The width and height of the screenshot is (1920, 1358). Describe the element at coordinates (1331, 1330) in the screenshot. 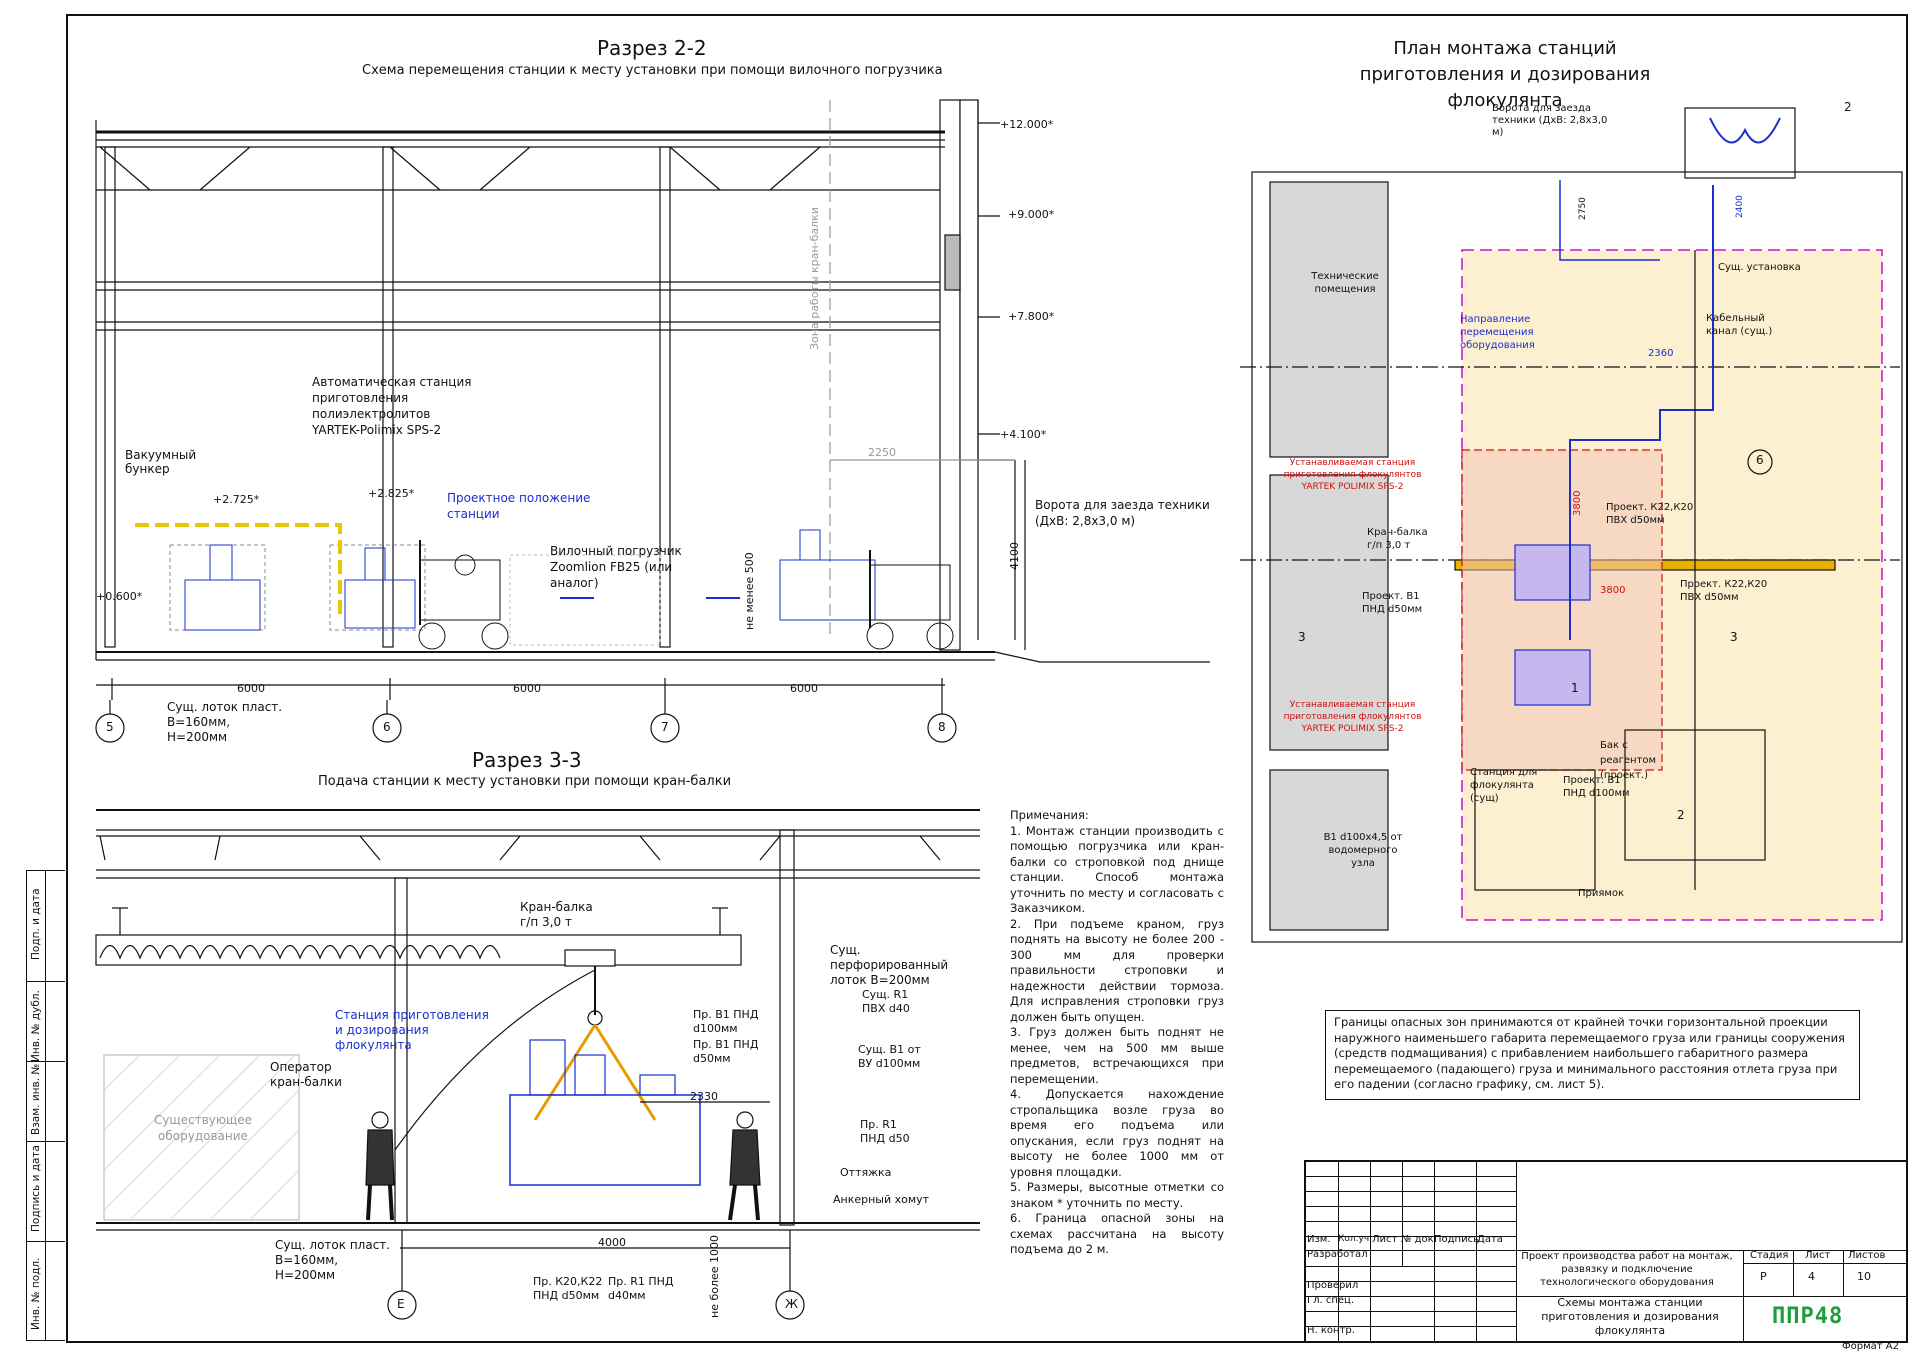

I see `stamp-row: Н. контр.` at that location.